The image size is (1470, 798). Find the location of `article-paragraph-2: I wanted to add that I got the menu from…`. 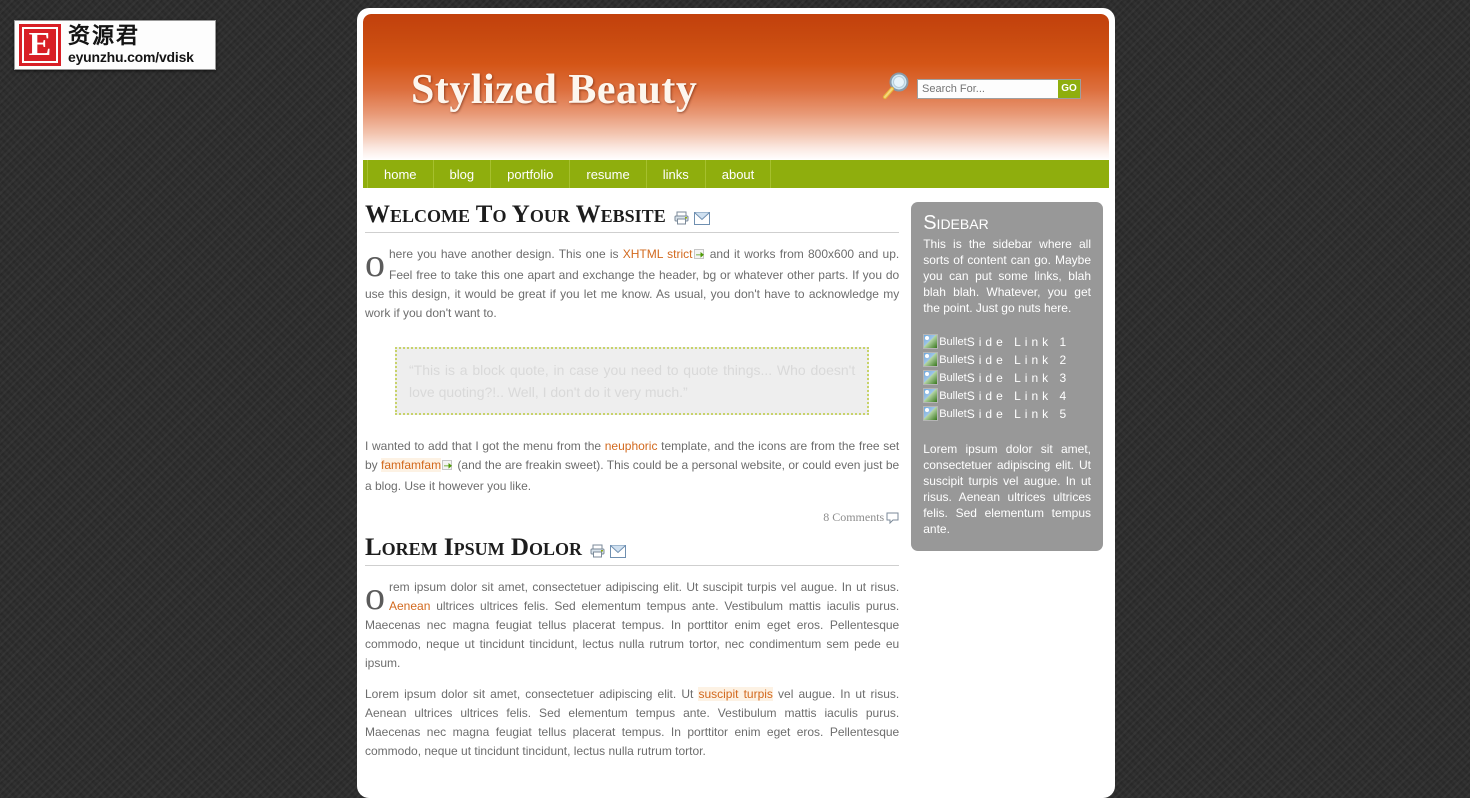

article-paragraph-2: I wanted to add that I got the menu from… is located at coordinates (632, 466).